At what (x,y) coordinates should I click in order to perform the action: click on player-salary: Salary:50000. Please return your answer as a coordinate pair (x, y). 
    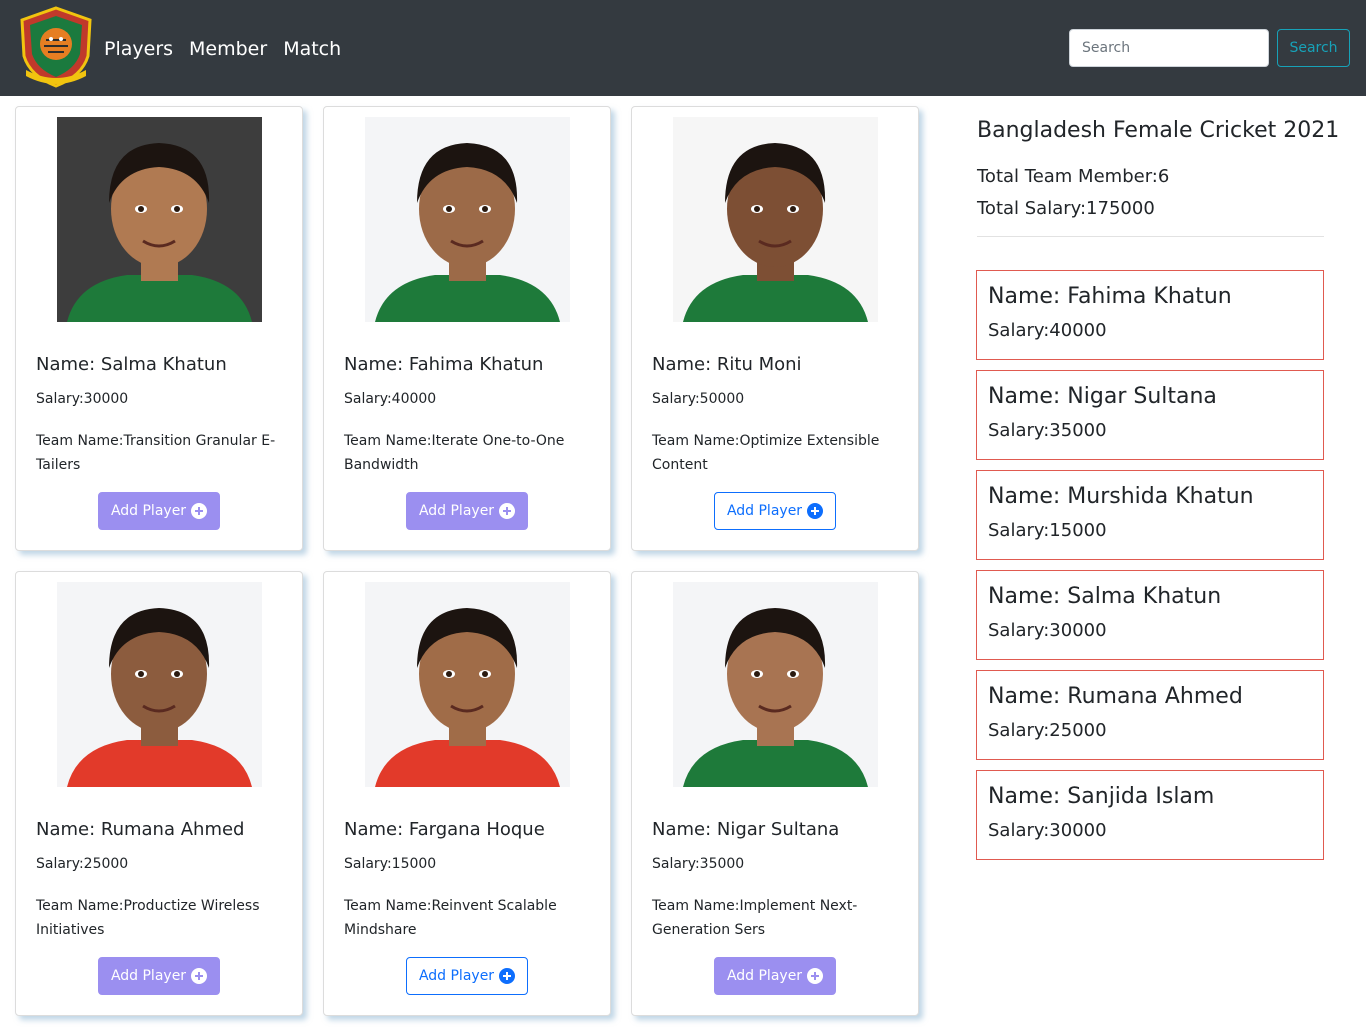
    Looking at the image, I should click on (698, 399).